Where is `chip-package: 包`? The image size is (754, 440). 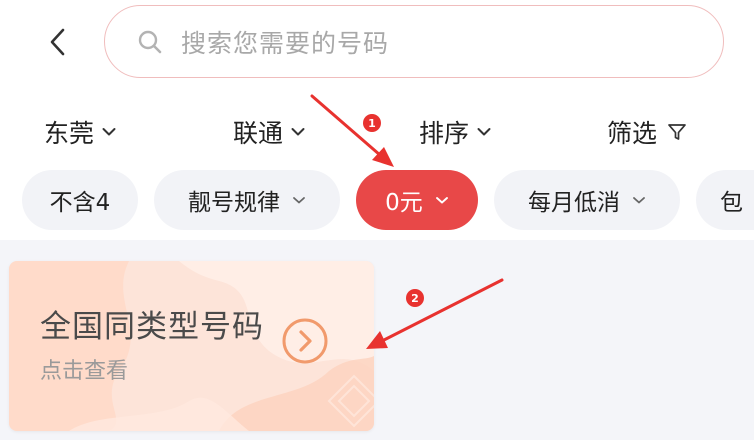 chip-package: 包 is located at coordinates (725, 200).